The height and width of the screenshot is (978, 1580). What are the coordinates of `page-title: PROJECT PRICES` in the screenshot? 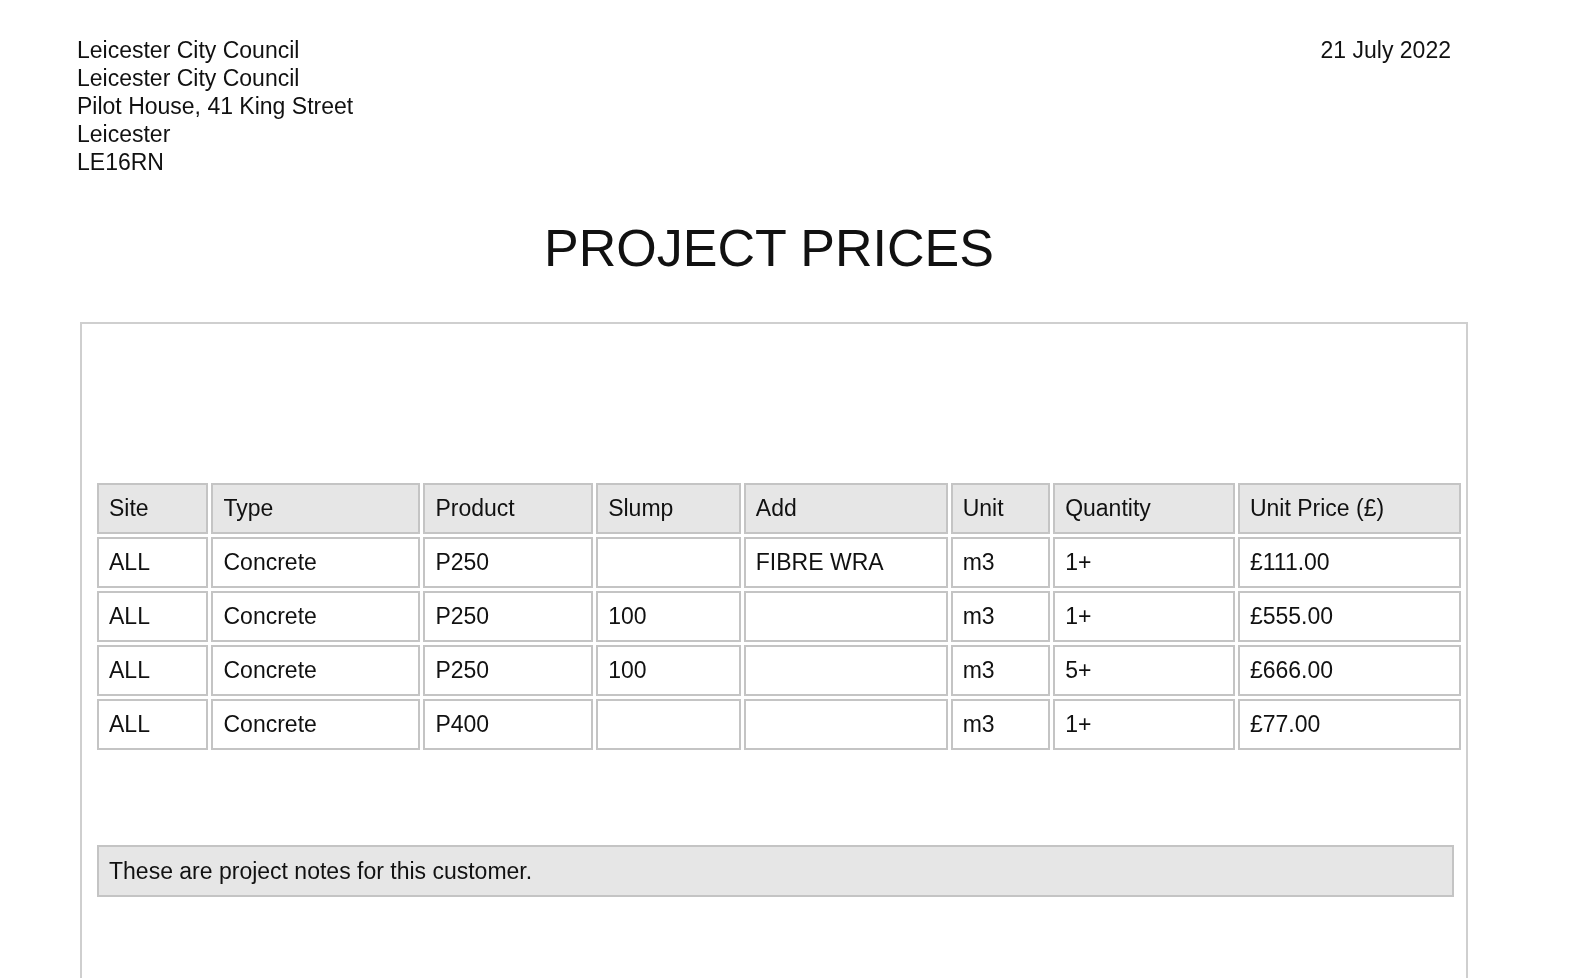 It's located at (769, 248).